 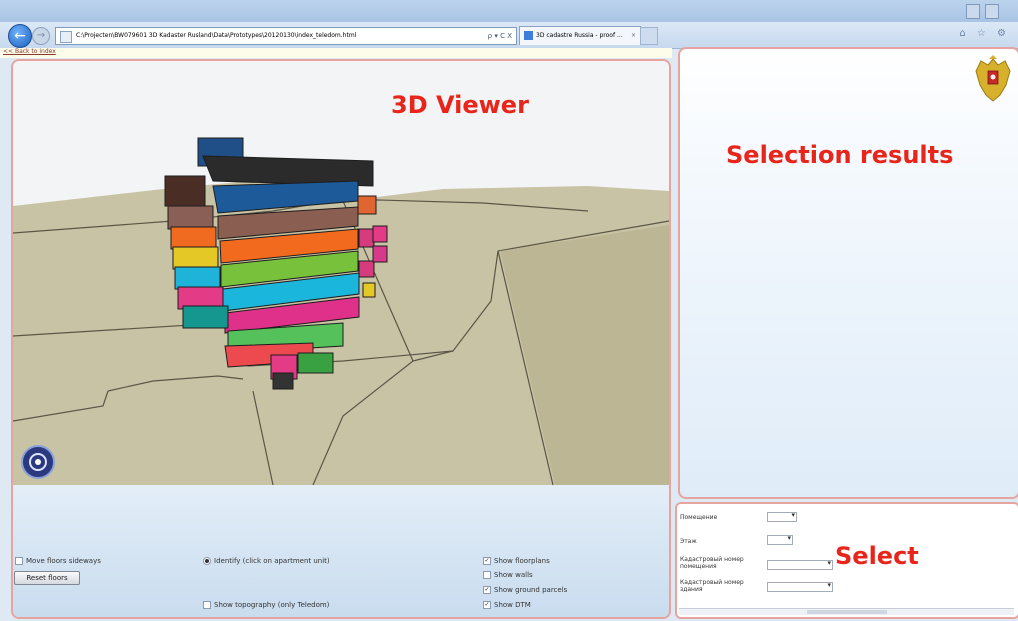 What do you see at coordinates (973, 11) in the screenshot?
I see `minimize-button` at bounding box center [973, 11].